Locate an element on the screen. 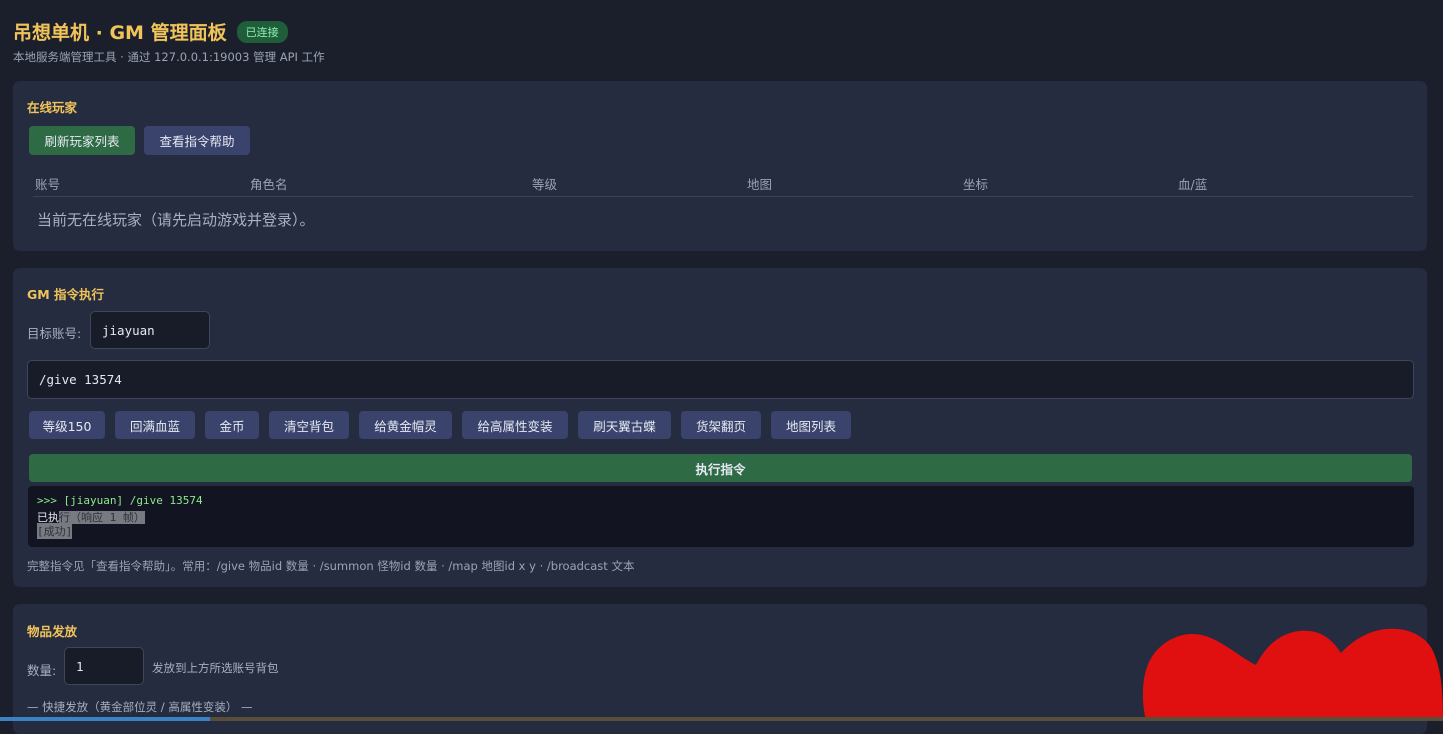 This screenshot has width=1443, height=734. quick-clear-bag-button: 清空背包 is located at coordinates (309, 425).